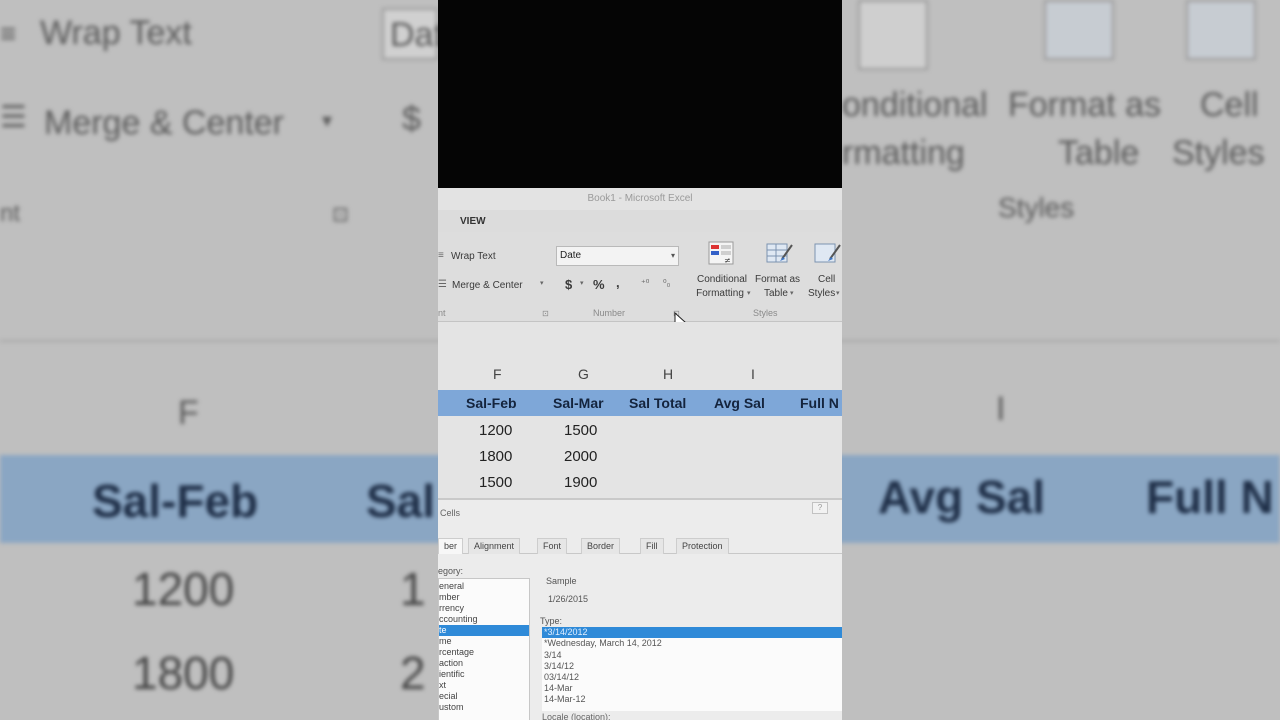 This screenshot has height=720, width=1280. I want to click on help-button: ?, so click(820, 508).